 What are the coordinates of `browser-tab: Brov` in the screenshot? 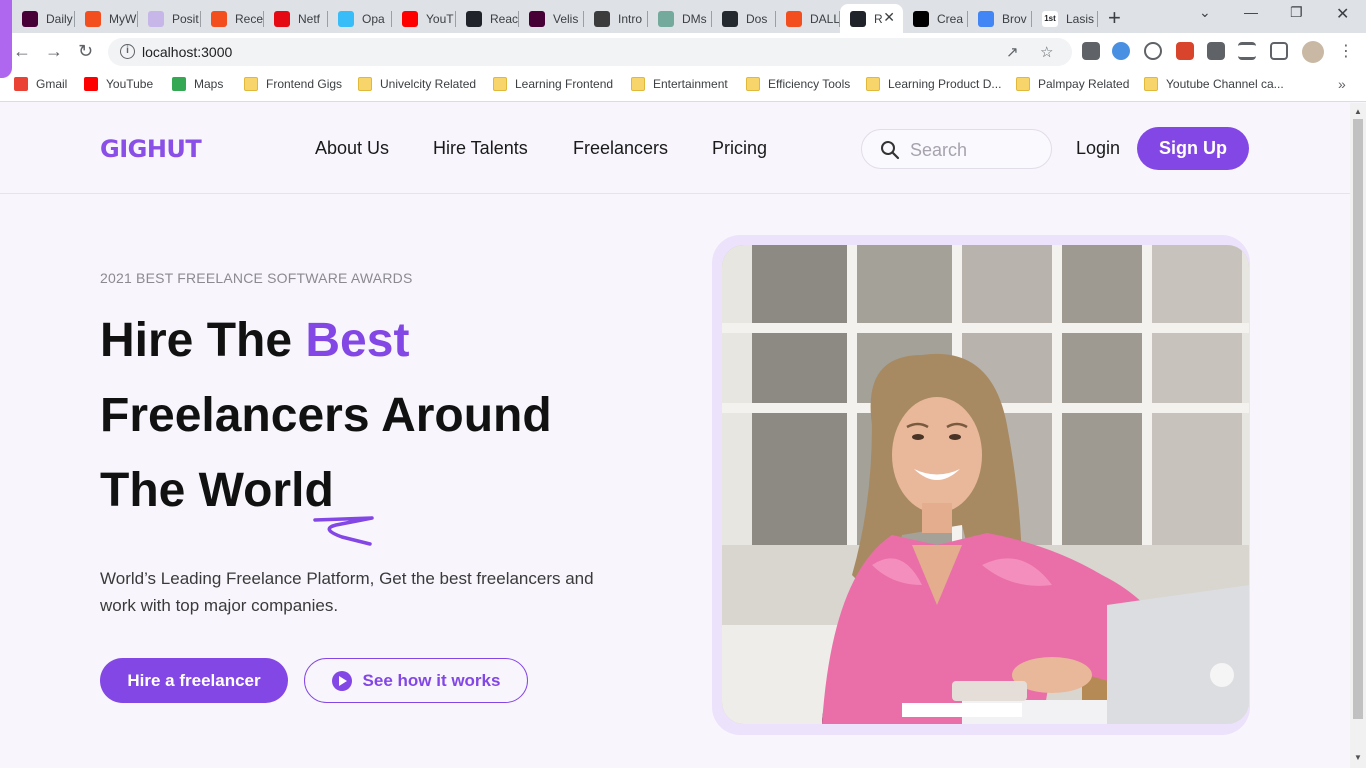 It's located at (1000, 18).